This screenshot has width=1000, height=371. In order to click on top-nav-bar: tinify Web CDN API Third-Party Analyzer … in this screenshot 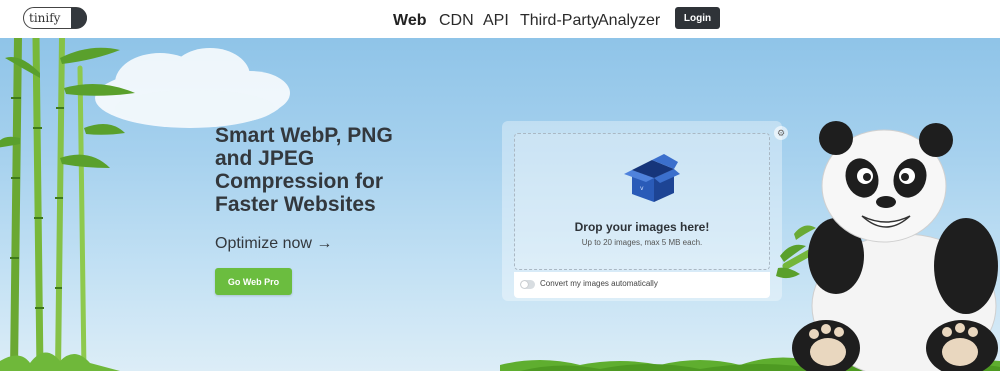, I will do `click(500, 19)`.